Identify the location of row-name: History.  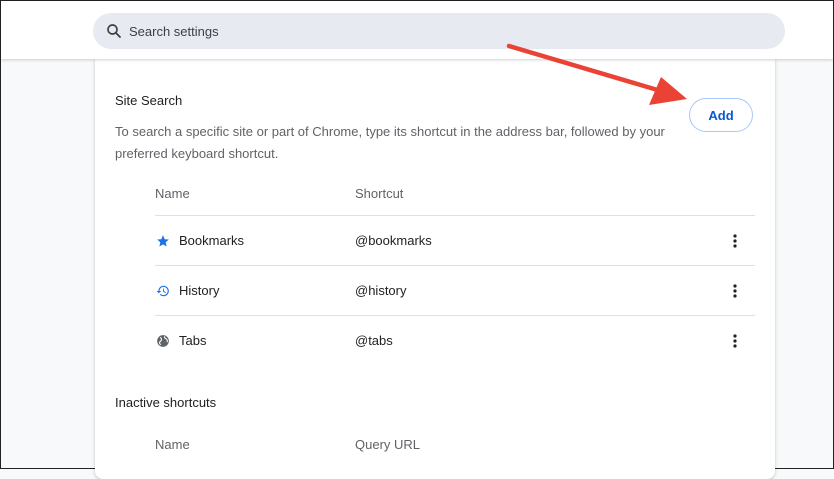
(199, 290).